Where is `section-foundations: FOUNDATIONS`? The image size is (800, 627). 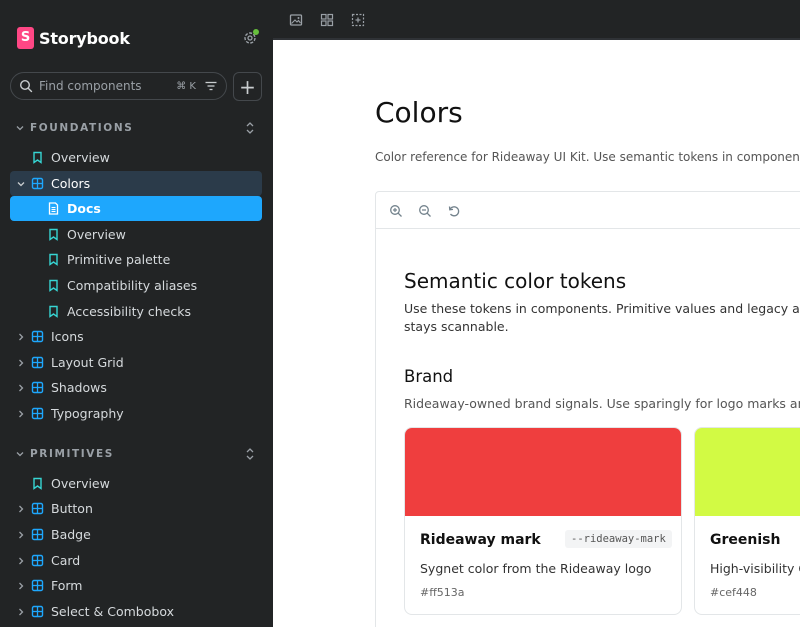 section-foundations: FOUNDATIONS is located at coordinates (138, 128).